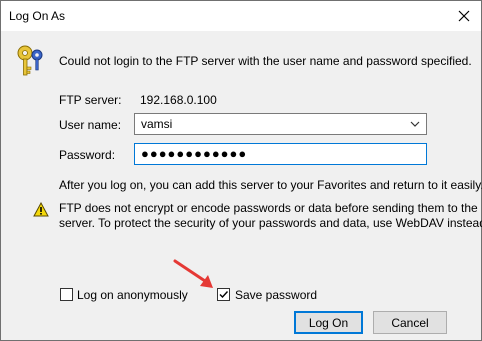 Image resolution: width=482 pixels, height=341 pixels. I want to click on close-button, so click(464, 16).